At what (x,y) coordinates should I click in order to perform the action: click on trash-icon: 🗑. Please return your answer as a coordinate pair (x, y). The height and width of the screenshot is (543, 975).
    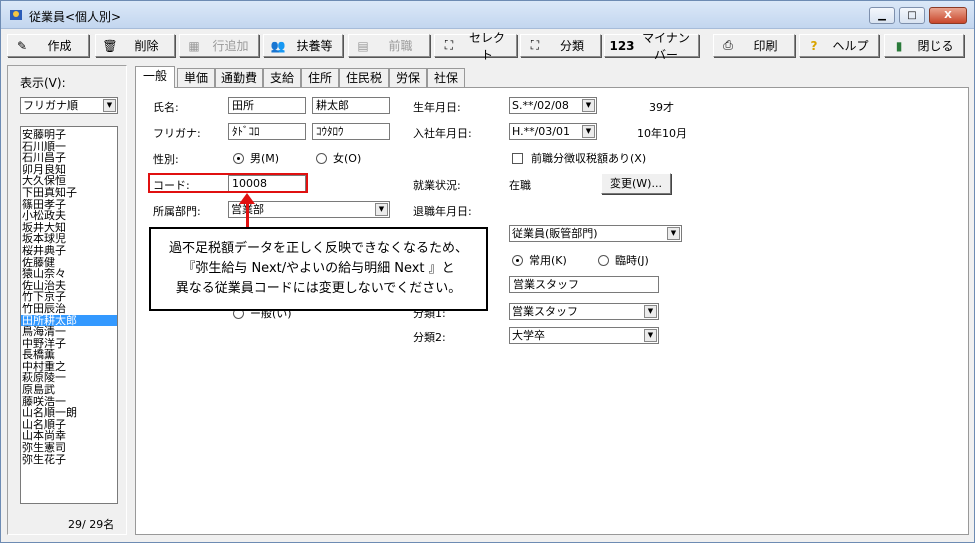
    Looking at the image, I should click on (110, 45).